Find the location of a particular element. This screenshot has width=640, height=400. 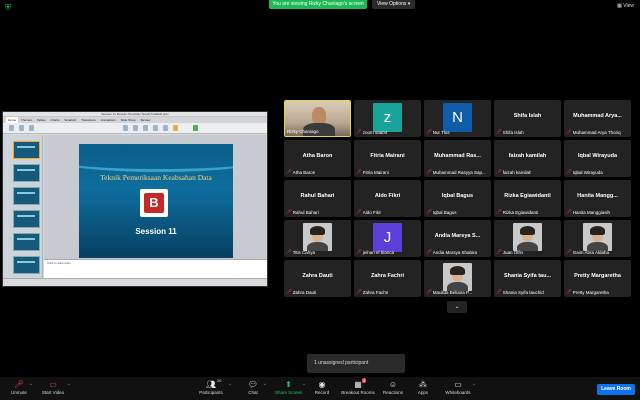

participant-tile: Zahra Fachri 🎤︎ Zahra Fachri is located at coordinates (387, 278).